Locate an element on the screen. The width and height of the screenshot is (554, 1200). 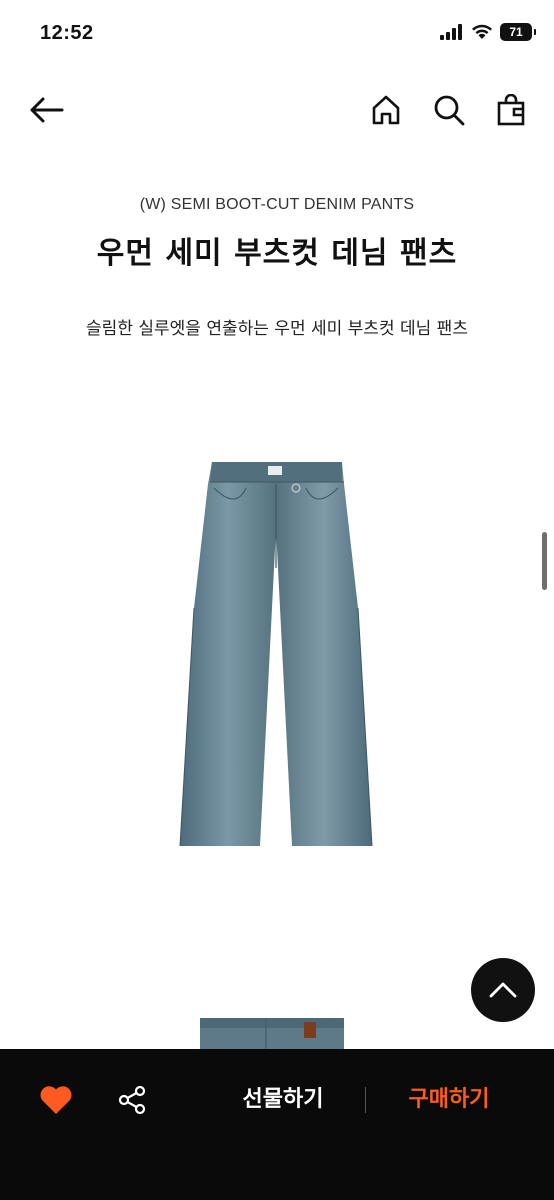
status-bar: 12:52 71 is located at coordinates (277, 34).